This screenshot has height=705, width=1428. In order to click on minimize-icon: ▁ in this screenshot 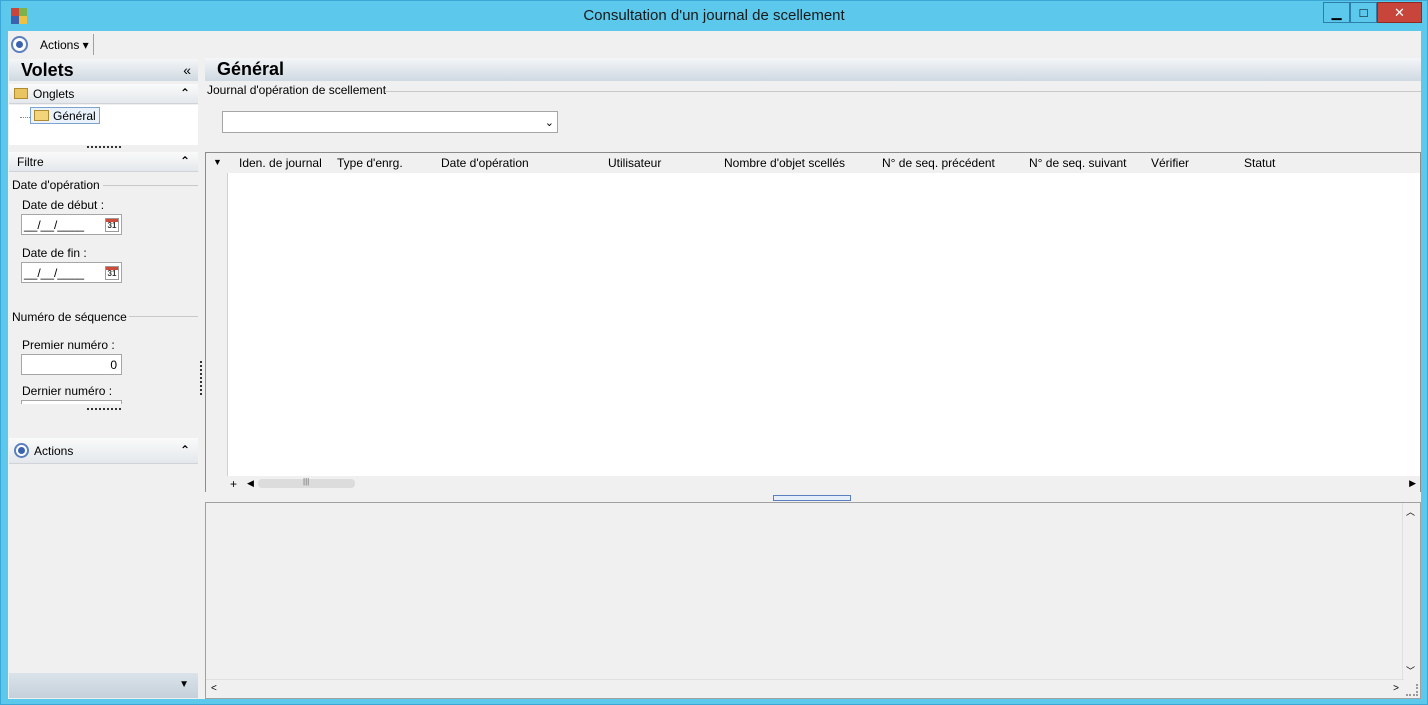, I will do `click(1336, 12)`.